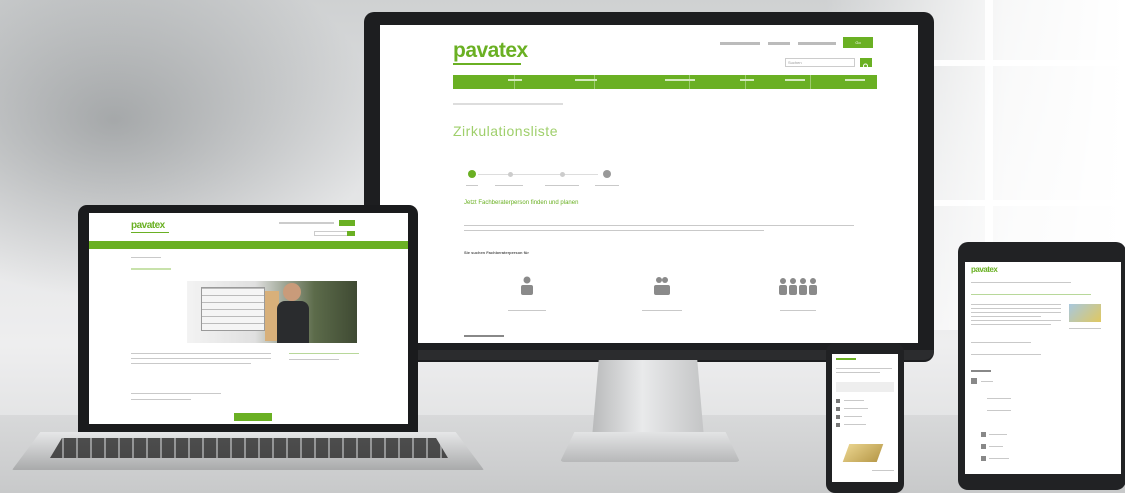 Image resolution: width=1125 pixels, height=493 pixels. I want to click on hero-image, so click(272, 312).